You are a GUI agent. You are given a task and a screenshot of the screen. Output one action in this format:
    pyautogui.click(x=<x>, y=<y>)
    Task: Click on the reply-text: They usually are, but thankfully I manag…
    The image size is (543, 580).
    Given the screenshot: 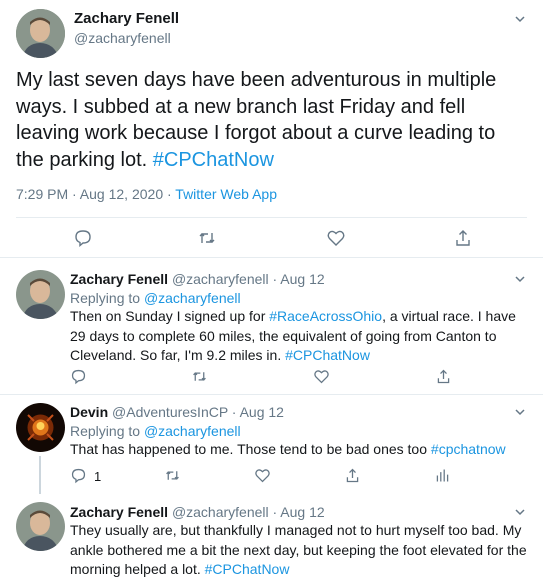 What is the action you would take?
    pyautogui.click(x=301, y=550)
    